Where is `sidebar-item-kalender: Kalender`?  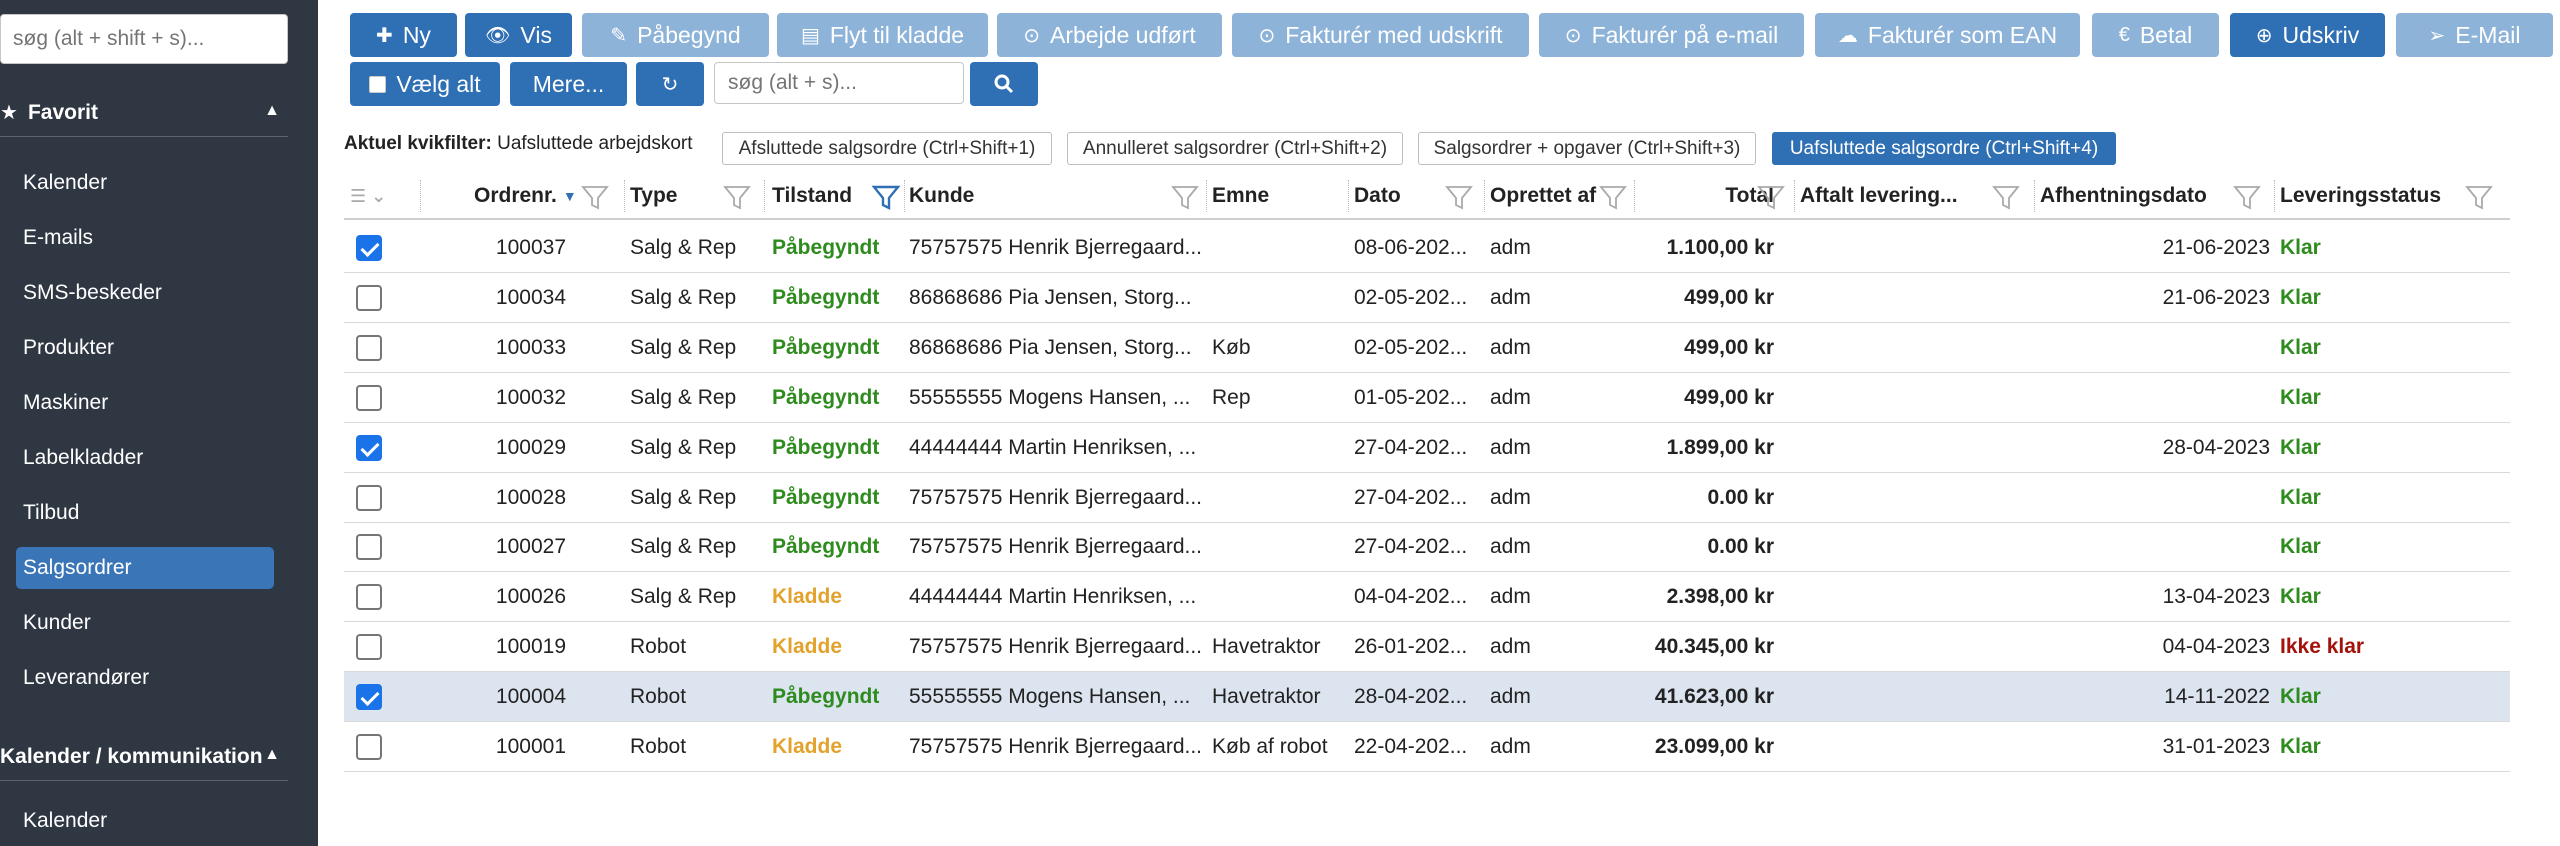
sidebar-item-kalender: Kalender is located at coordinates (145, 183).